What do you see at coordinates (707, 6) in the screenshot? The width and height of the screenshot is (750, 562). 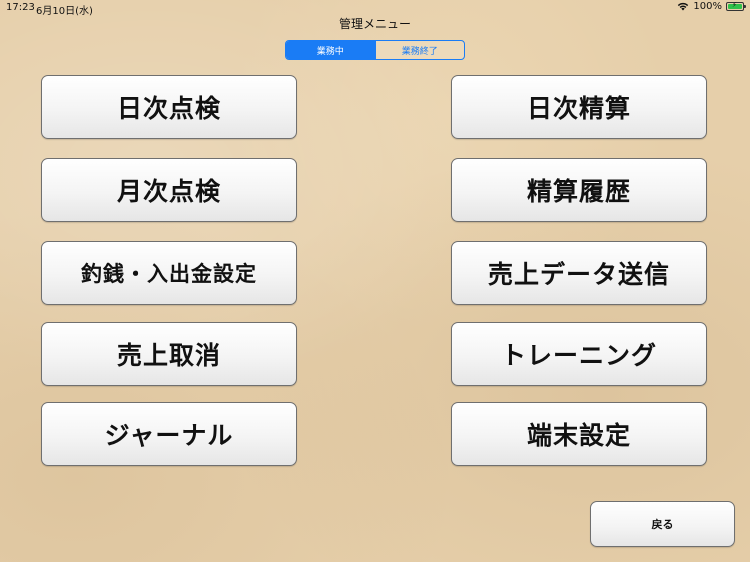 I see `battery-percent: 100%` at bounding box center [707, 6].